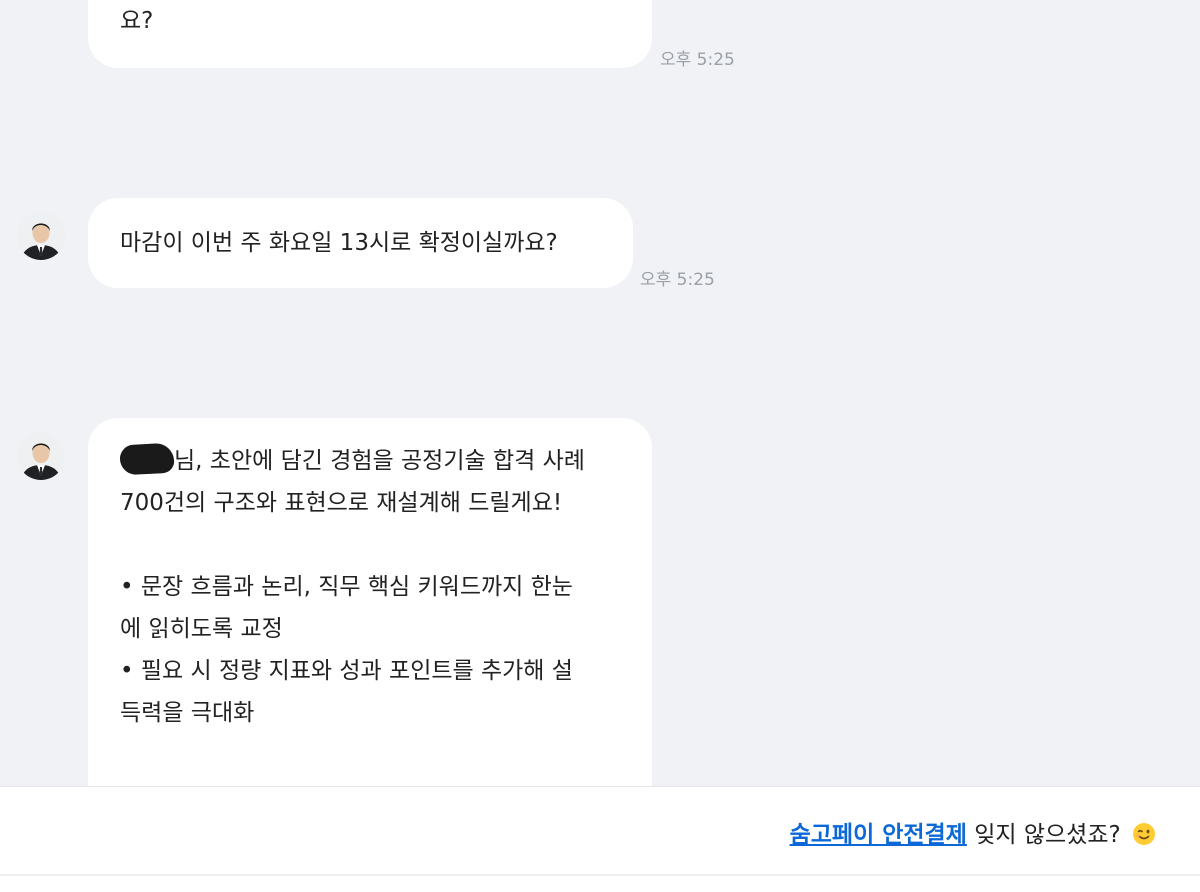  Describe the element at coordinates (346, 587) in the screenshot. I see `message-text-line: • 문장 흐름과 논리, 직무 핵심 키워드까지 한눈` at that location.